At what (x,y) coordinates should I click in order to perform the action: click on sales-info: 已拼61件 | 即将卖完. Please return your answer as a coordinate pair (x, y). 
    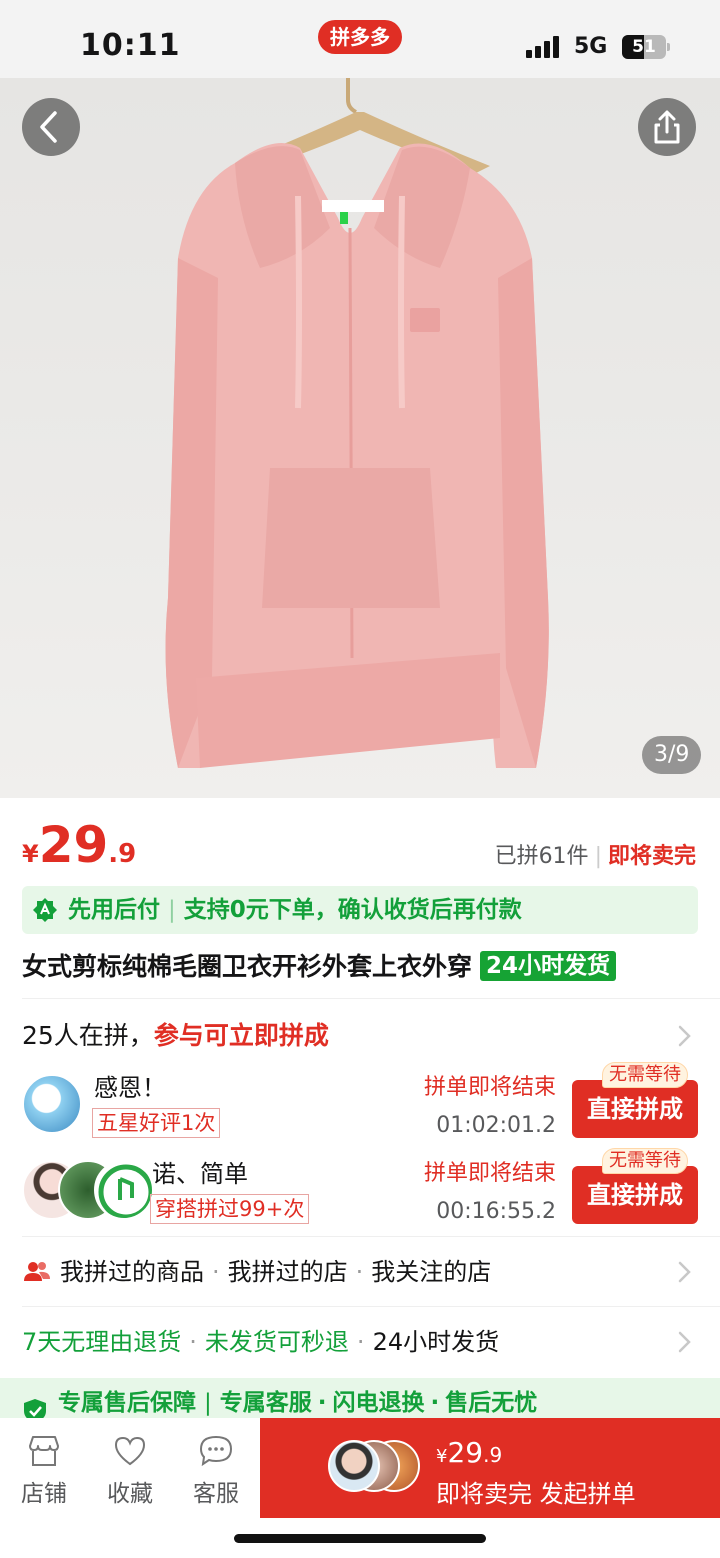
    Looking at the image, I should click on (595, 854).